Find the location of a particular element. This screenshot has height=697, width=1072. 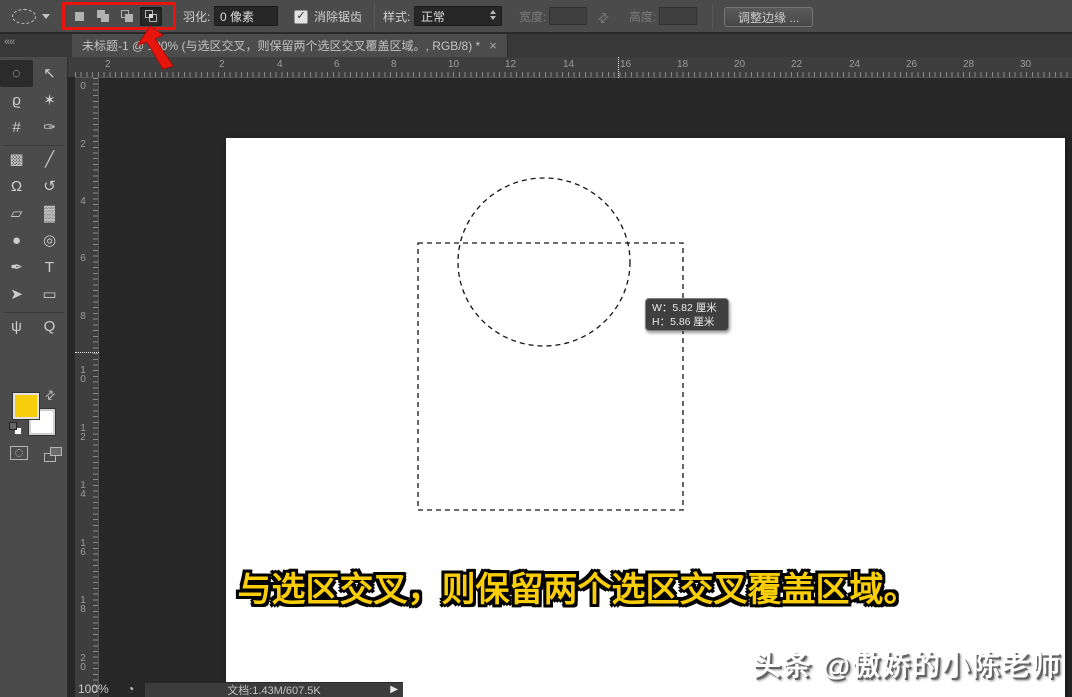

size-tooltip: W：5.82 厘米 H：5.86 厘米 is located at coordinates (687, 314).